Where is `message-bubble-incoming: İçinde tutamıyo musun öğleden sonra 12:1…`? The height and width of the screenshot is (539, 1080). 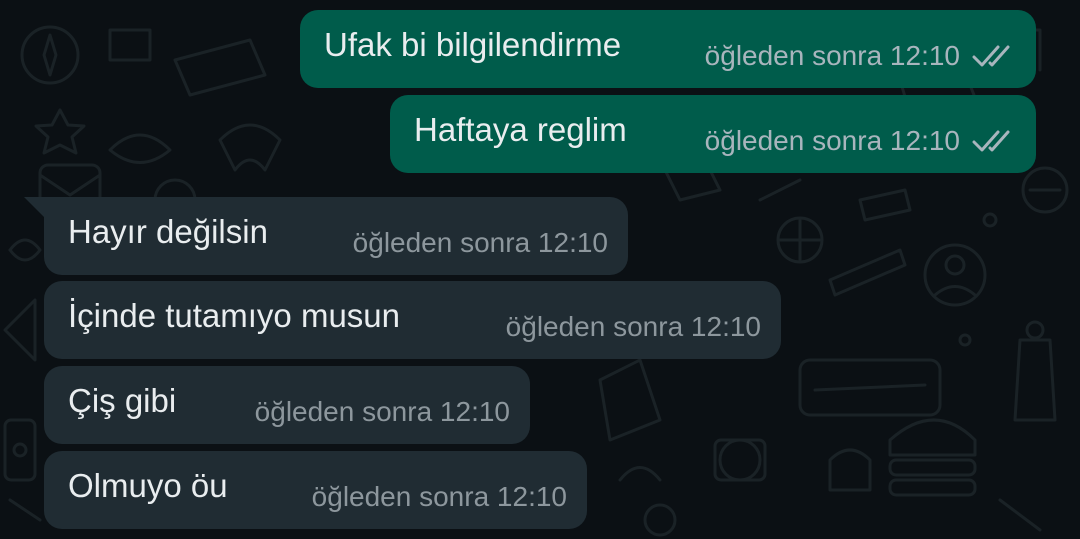 message-bubble-incoming: İçinde tutamıyo musun öğleden sonra 12:1… is located at coordinates (412, 320).